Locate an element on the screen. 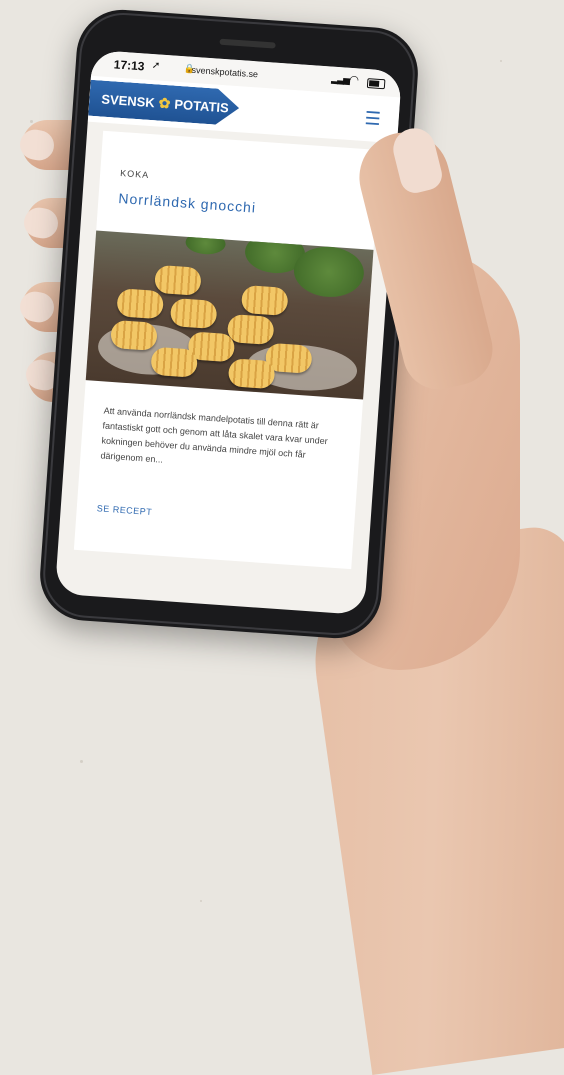 The image size is (564, 1075). site-logo: SVENSK ✿ POTATIS is located at coordinates (164, 103).